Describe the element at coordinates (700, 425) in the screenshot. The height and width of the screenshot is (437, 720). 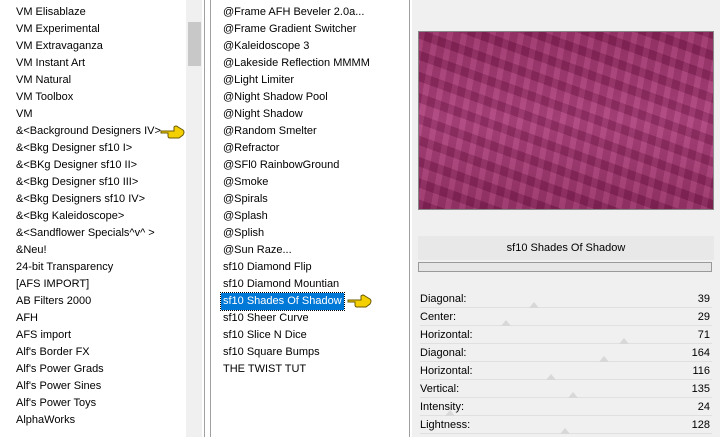
I see `parameter-value: 128` at that location.